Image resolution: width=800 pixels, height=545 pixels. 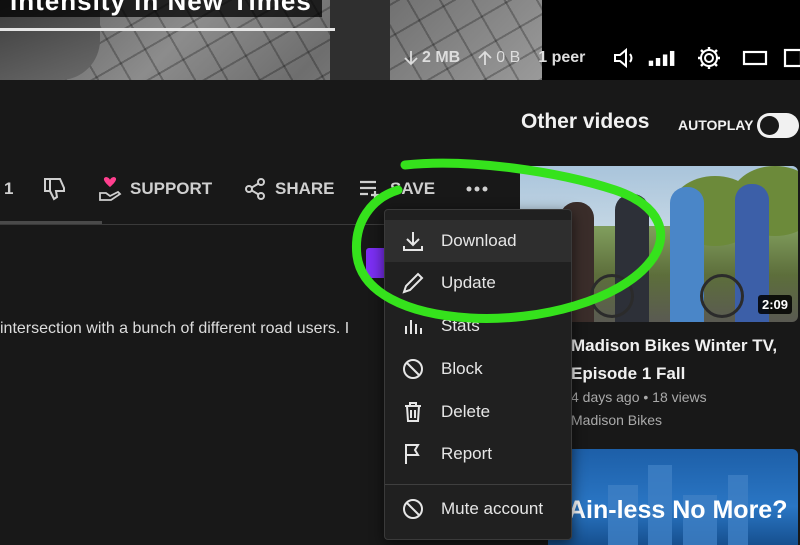 I want to click on signal-bars-icon, so click(x=662, y=58).